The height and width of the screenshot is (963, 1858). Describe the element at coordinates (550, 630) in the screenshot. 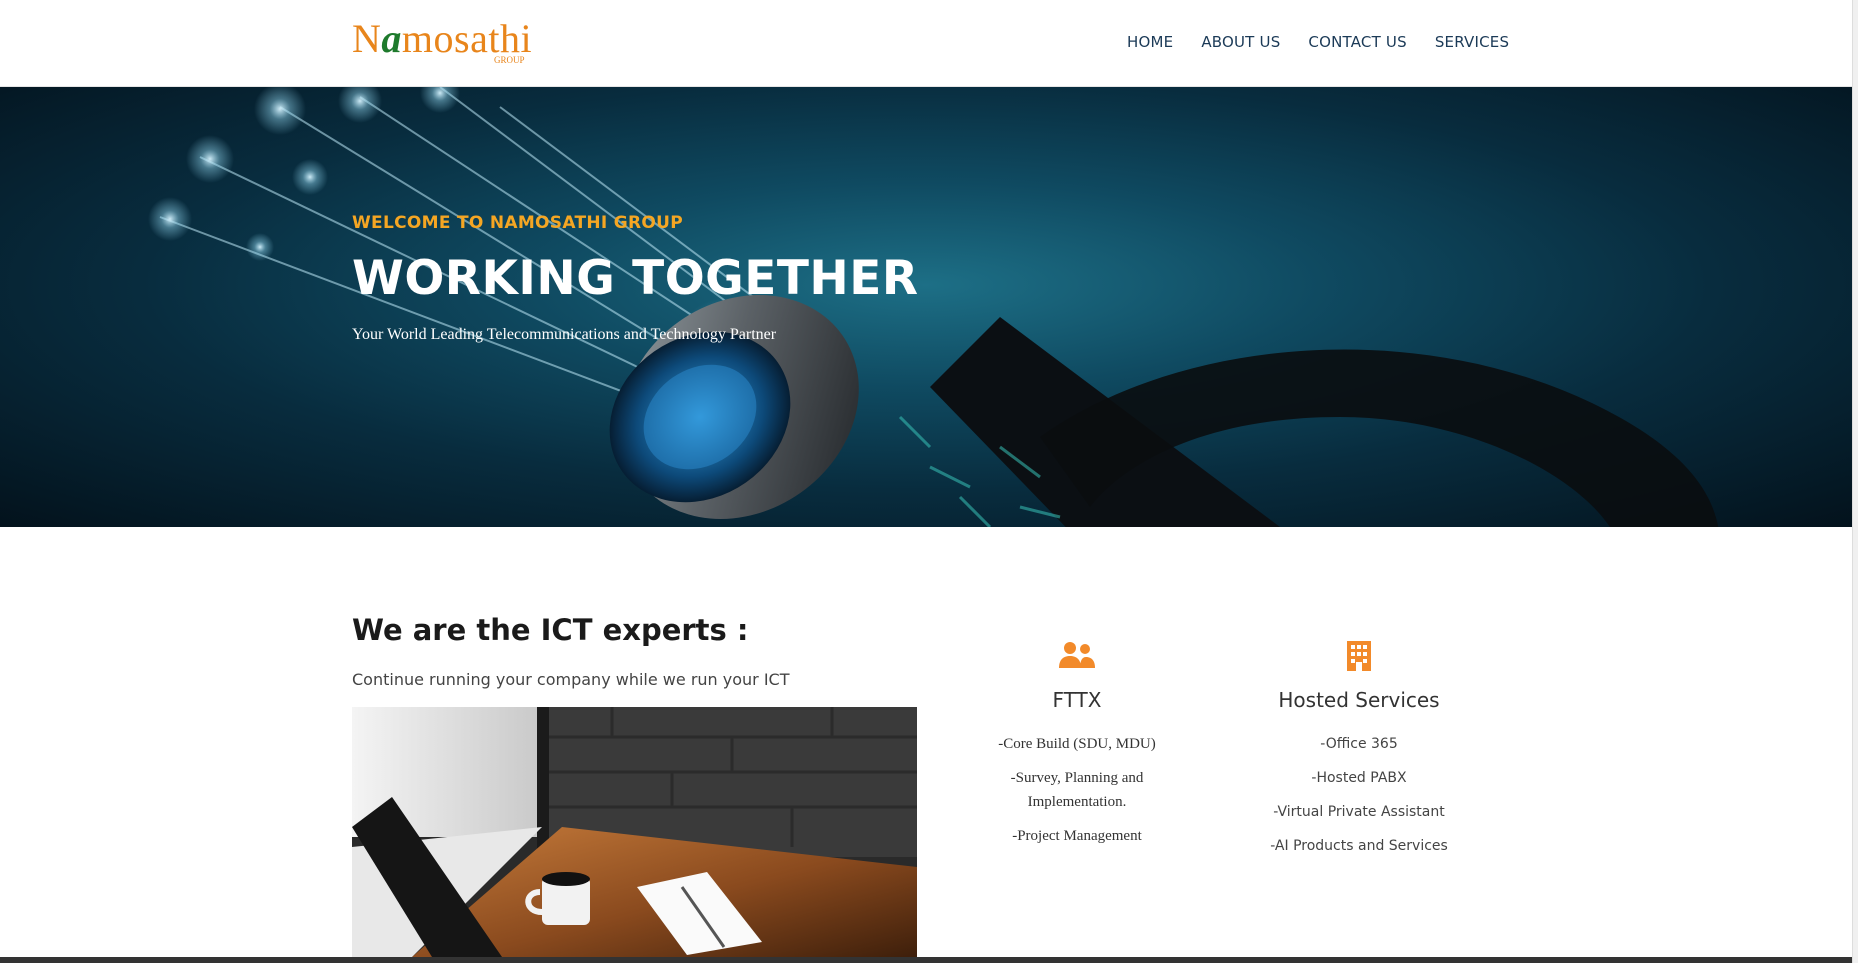

I see `about-title: We are the ICT experts :` at that location.